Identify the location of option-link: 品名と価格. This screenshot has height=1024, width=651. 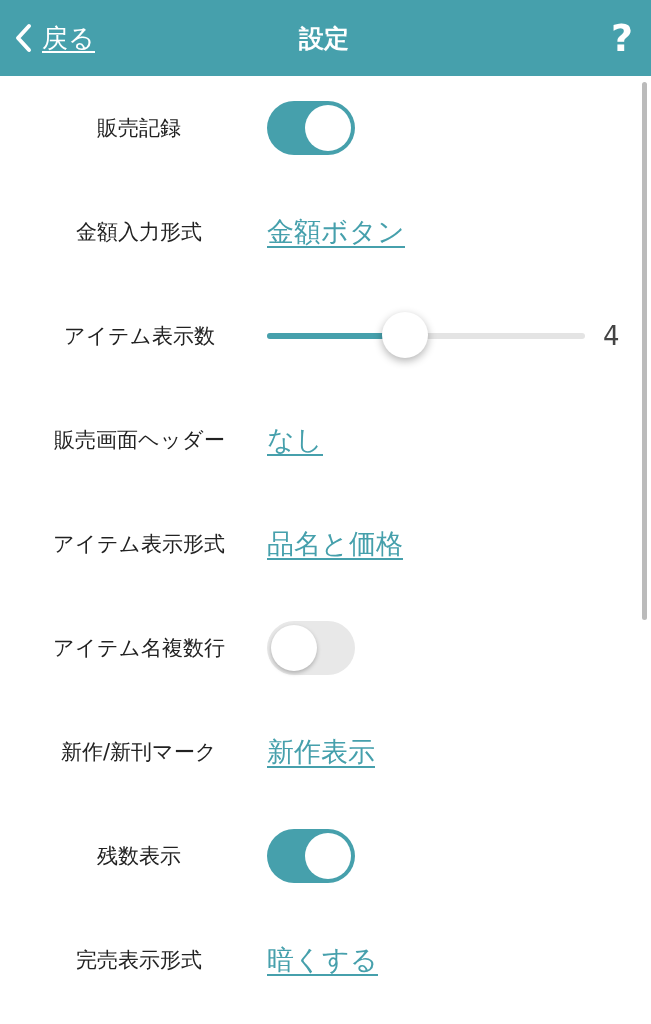
(335, 543).